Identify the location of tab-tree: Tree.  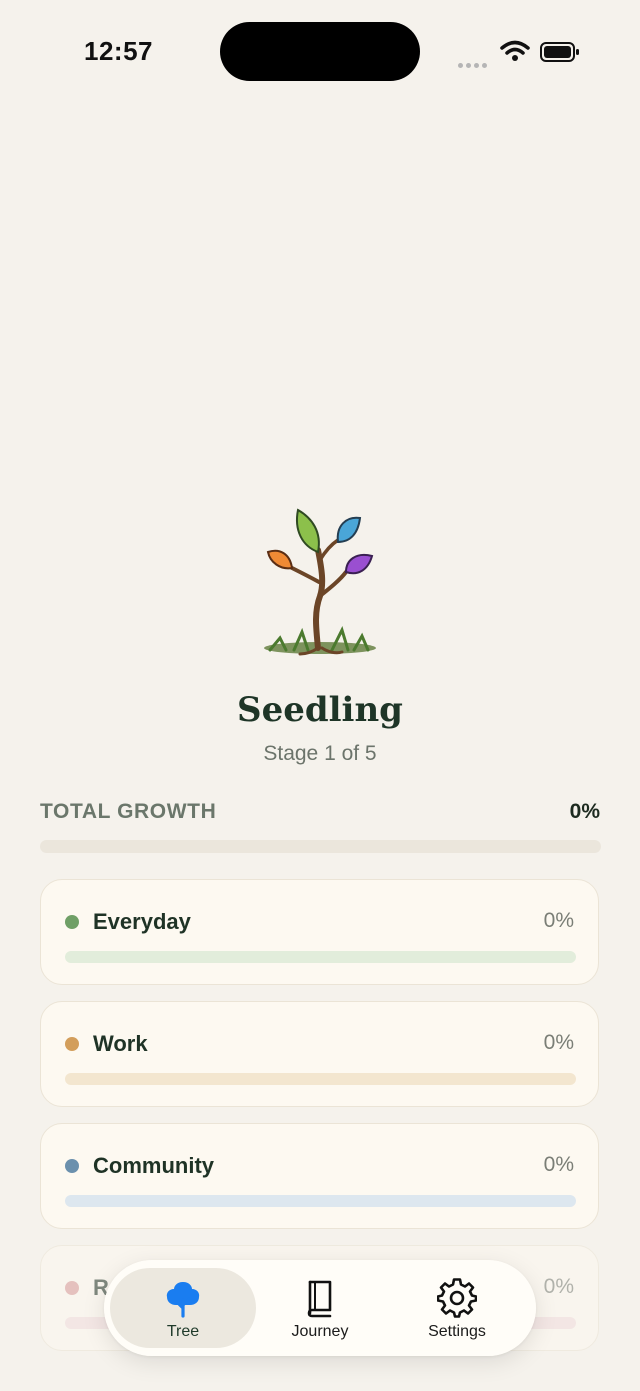
(183, 1308).